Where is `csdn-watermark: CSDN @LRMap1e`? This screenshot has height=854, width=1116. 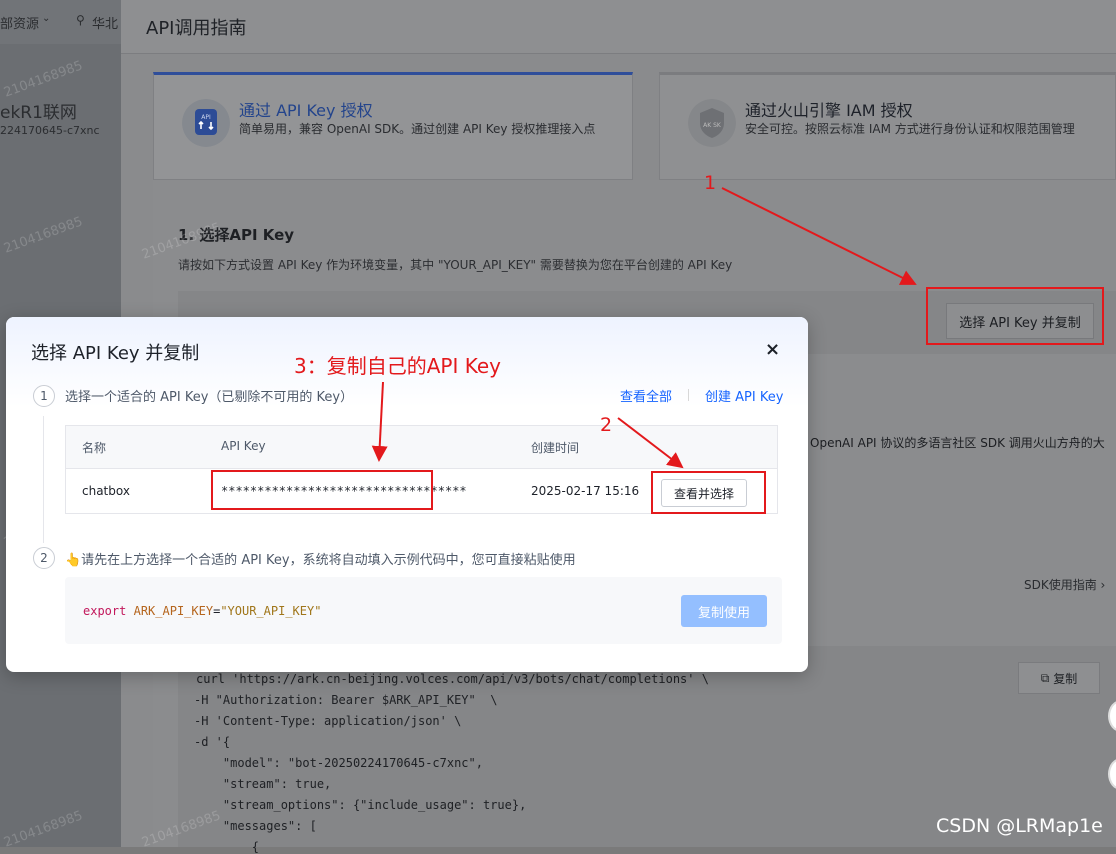
csdn-watermark: CSDN @LRMap1e is located at coordinates (1019, 826).